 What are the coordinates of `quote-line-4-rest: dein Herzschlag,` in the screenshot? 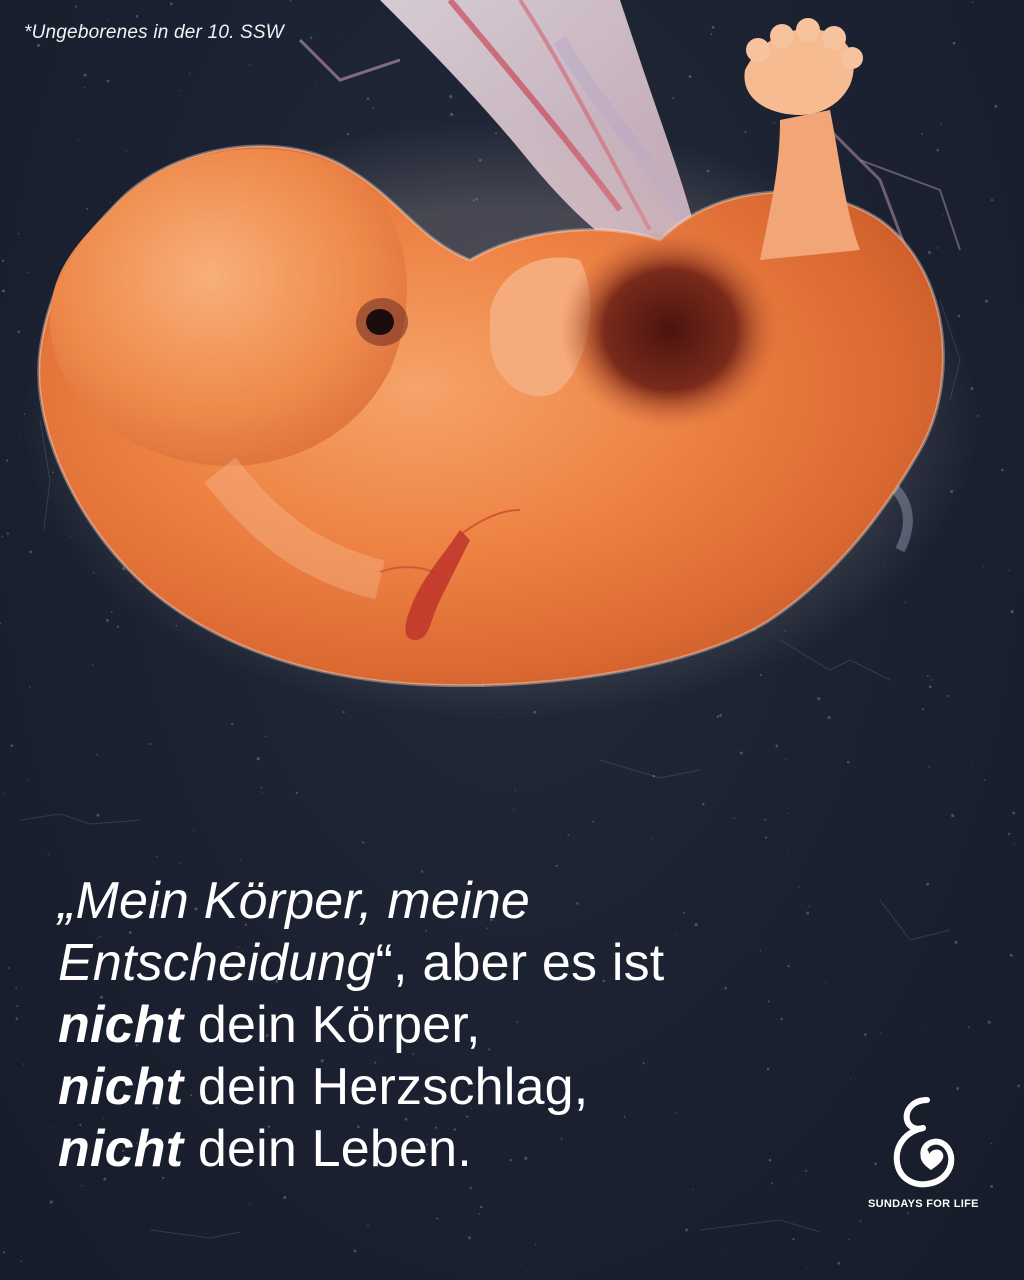 It's located at (386, 1087).